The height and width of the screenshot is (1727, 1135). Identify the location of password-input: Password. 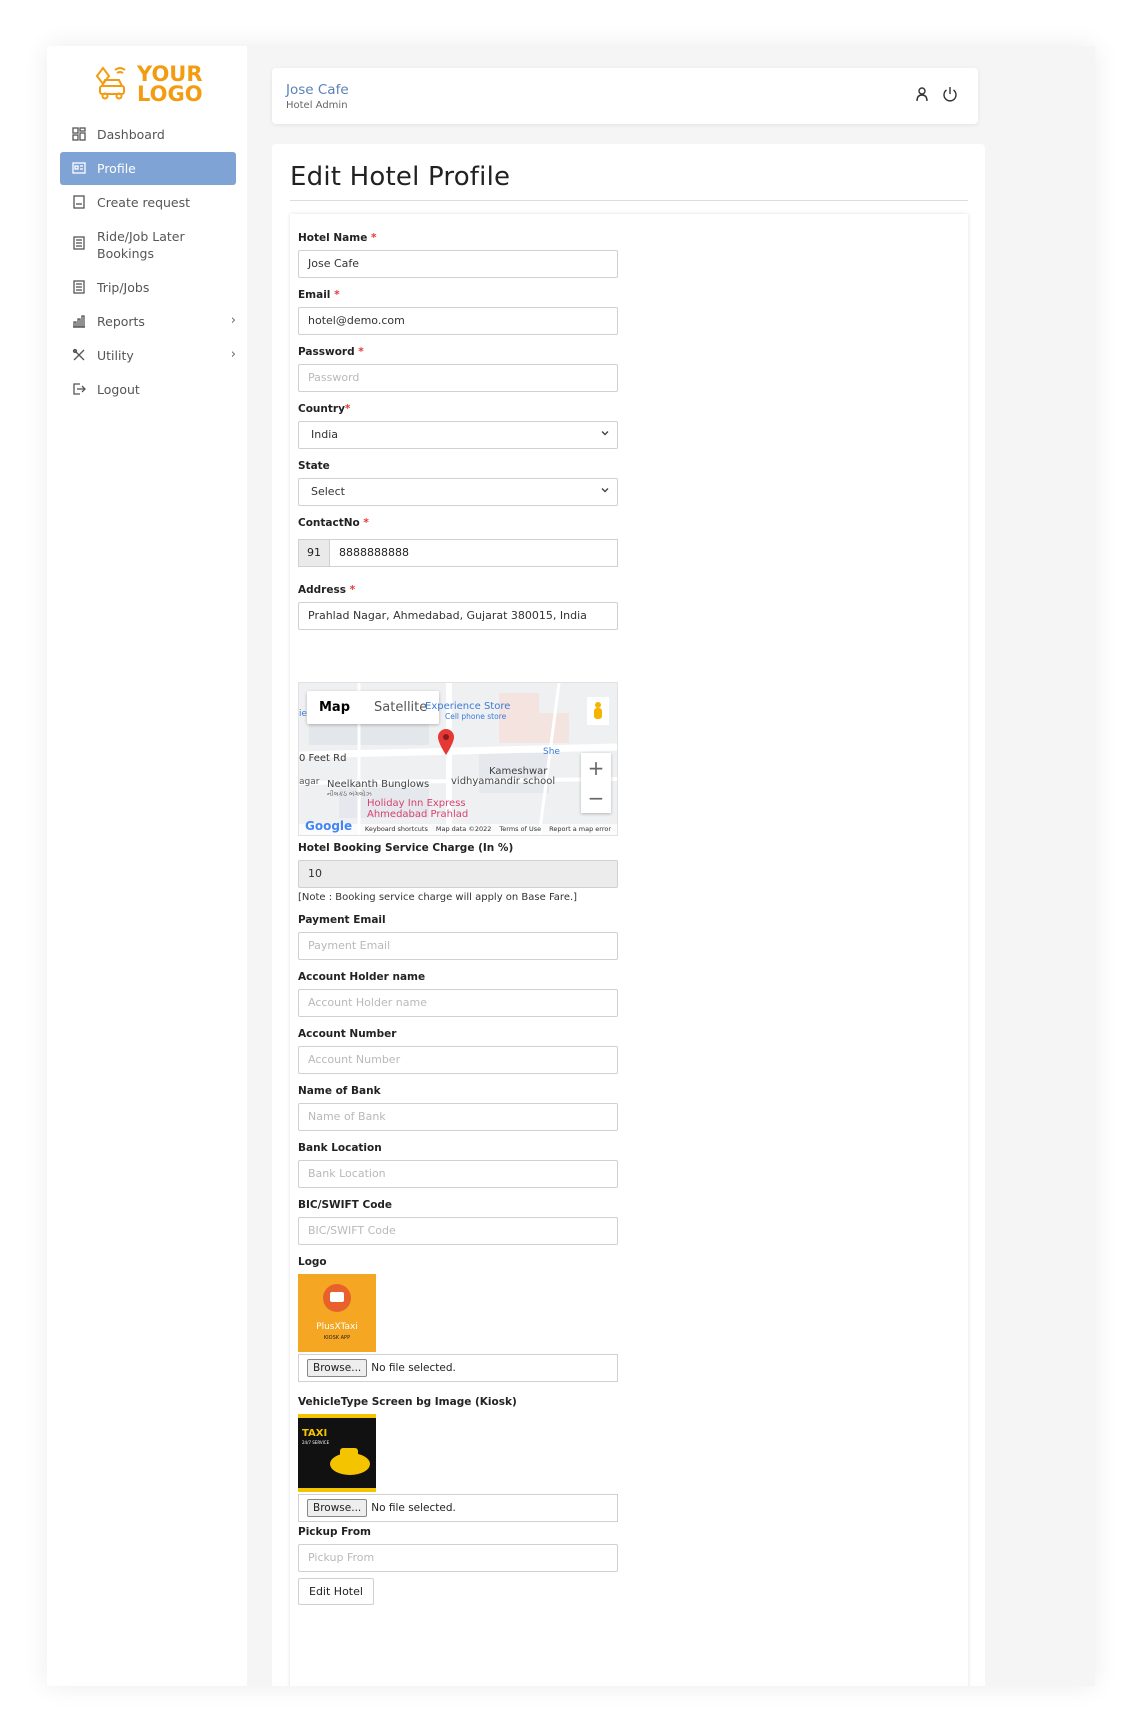
(458, 378).